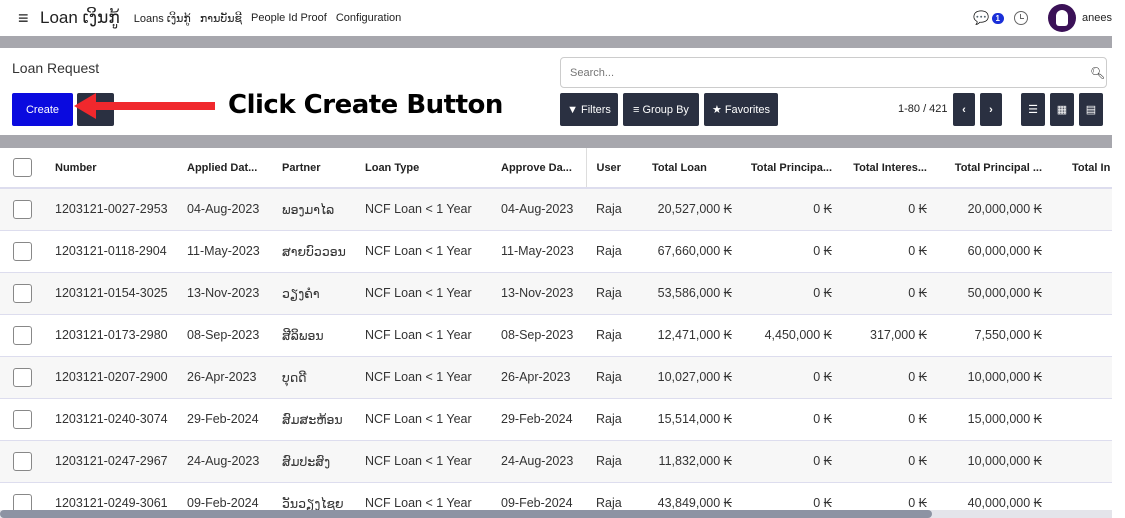 Image resolution: width=1125 pixels, height=518 pixels. Describe the element at coordinates (716, 110) in the screenshot. I see `star-icon: ★` at that location.